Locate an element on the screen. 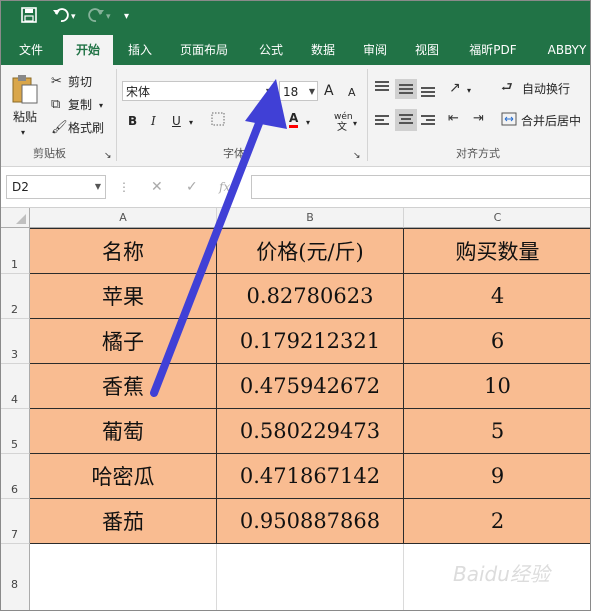 The height and width of the screenshot is (611, 591). row-header-7: 7 is located at coordinates (15, 521).